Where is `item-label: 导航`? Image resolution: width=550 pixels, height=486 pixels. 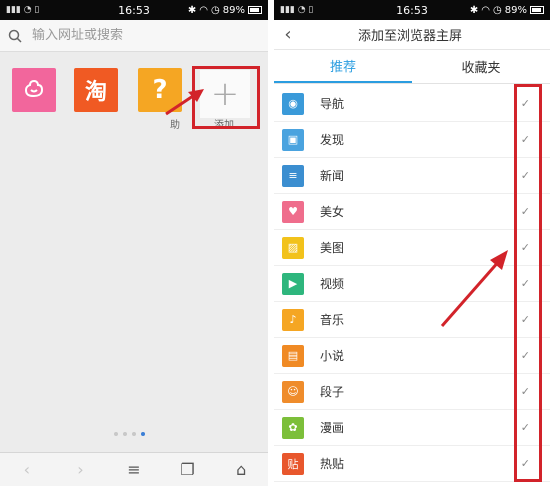 item-label: 导航 is located at coordinates (332, 104).